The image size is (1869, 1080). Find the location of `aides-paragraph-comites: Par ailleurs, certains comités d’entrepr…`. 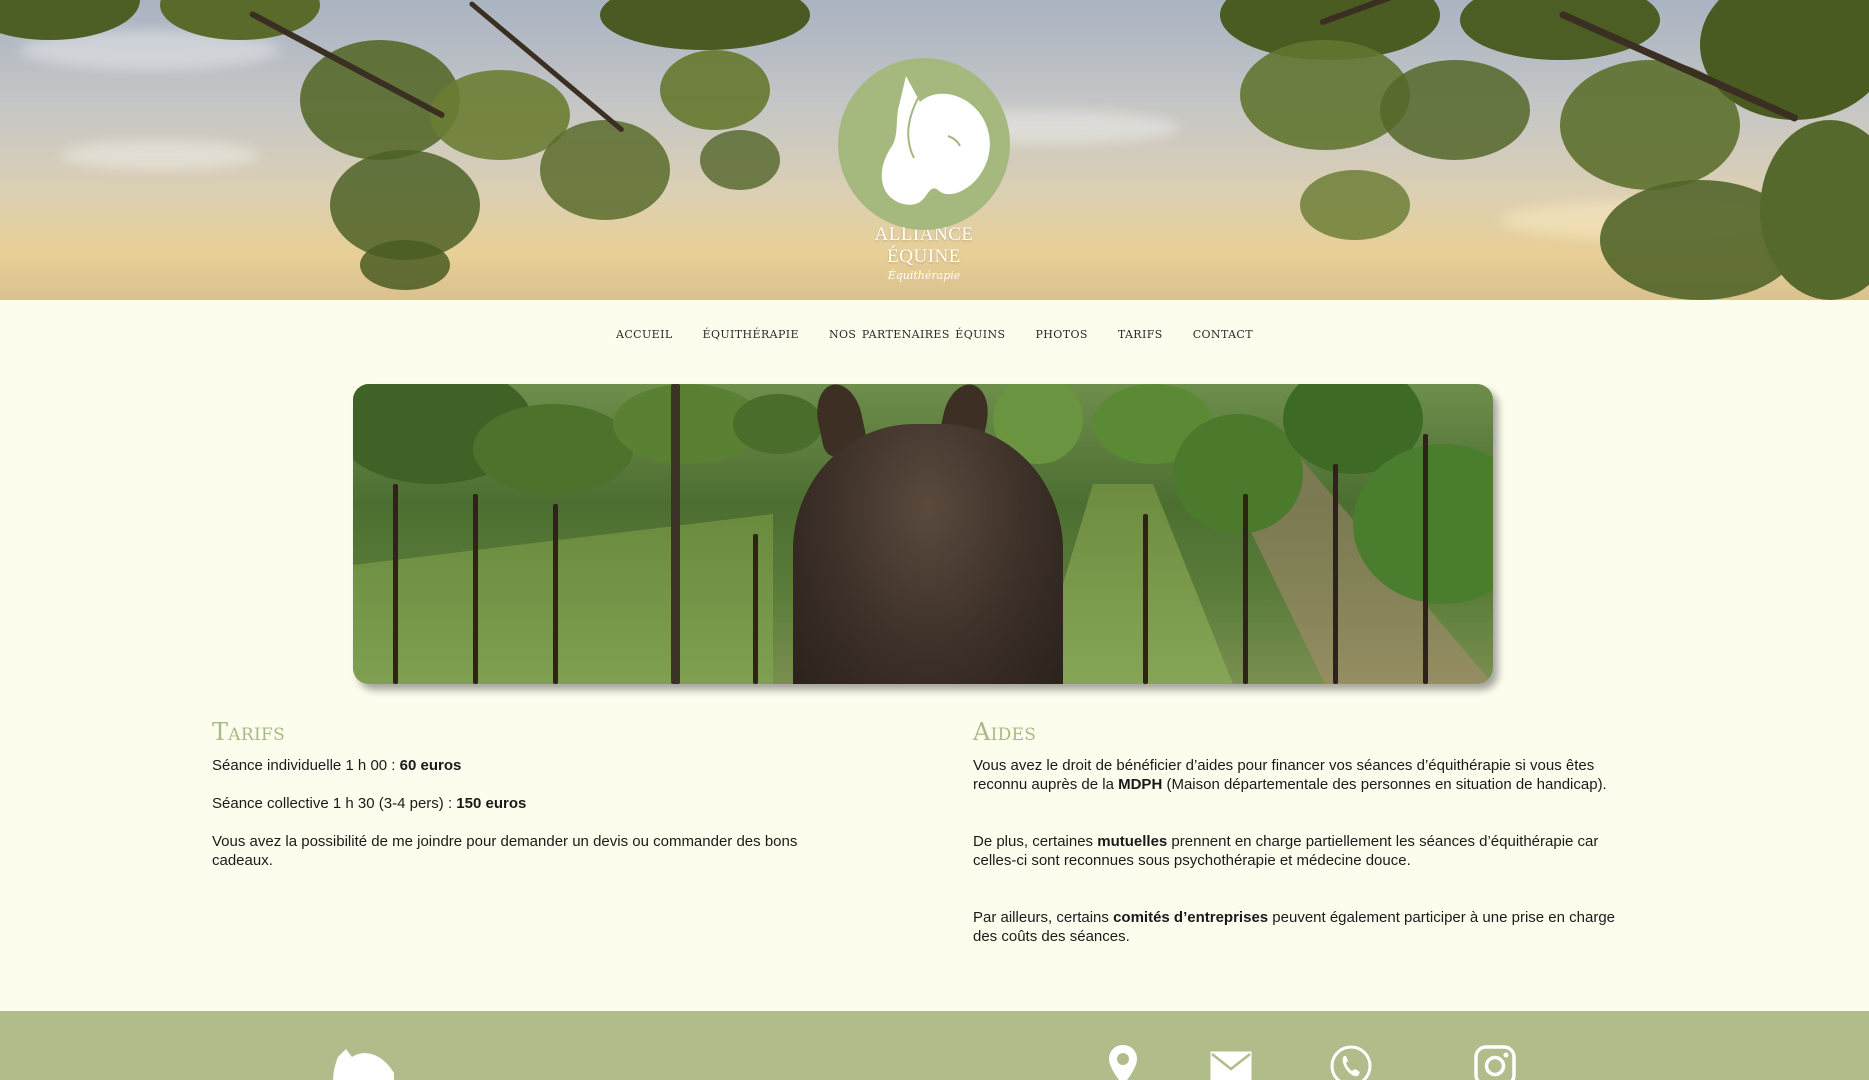

aides-paragraph-comites: Par ailleurs, certains comités d’entrepr… is located at coordinates (1294, 927).